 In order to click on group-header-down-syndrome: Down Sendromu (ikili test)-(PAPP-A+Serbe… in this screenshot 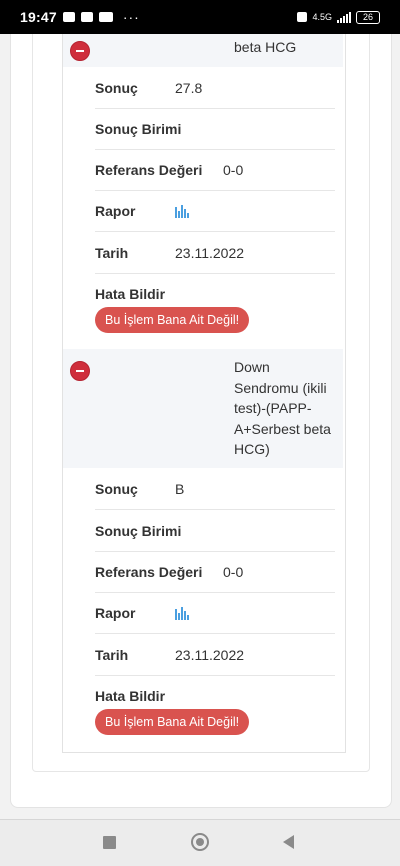, I will do `click(203, 408)`.